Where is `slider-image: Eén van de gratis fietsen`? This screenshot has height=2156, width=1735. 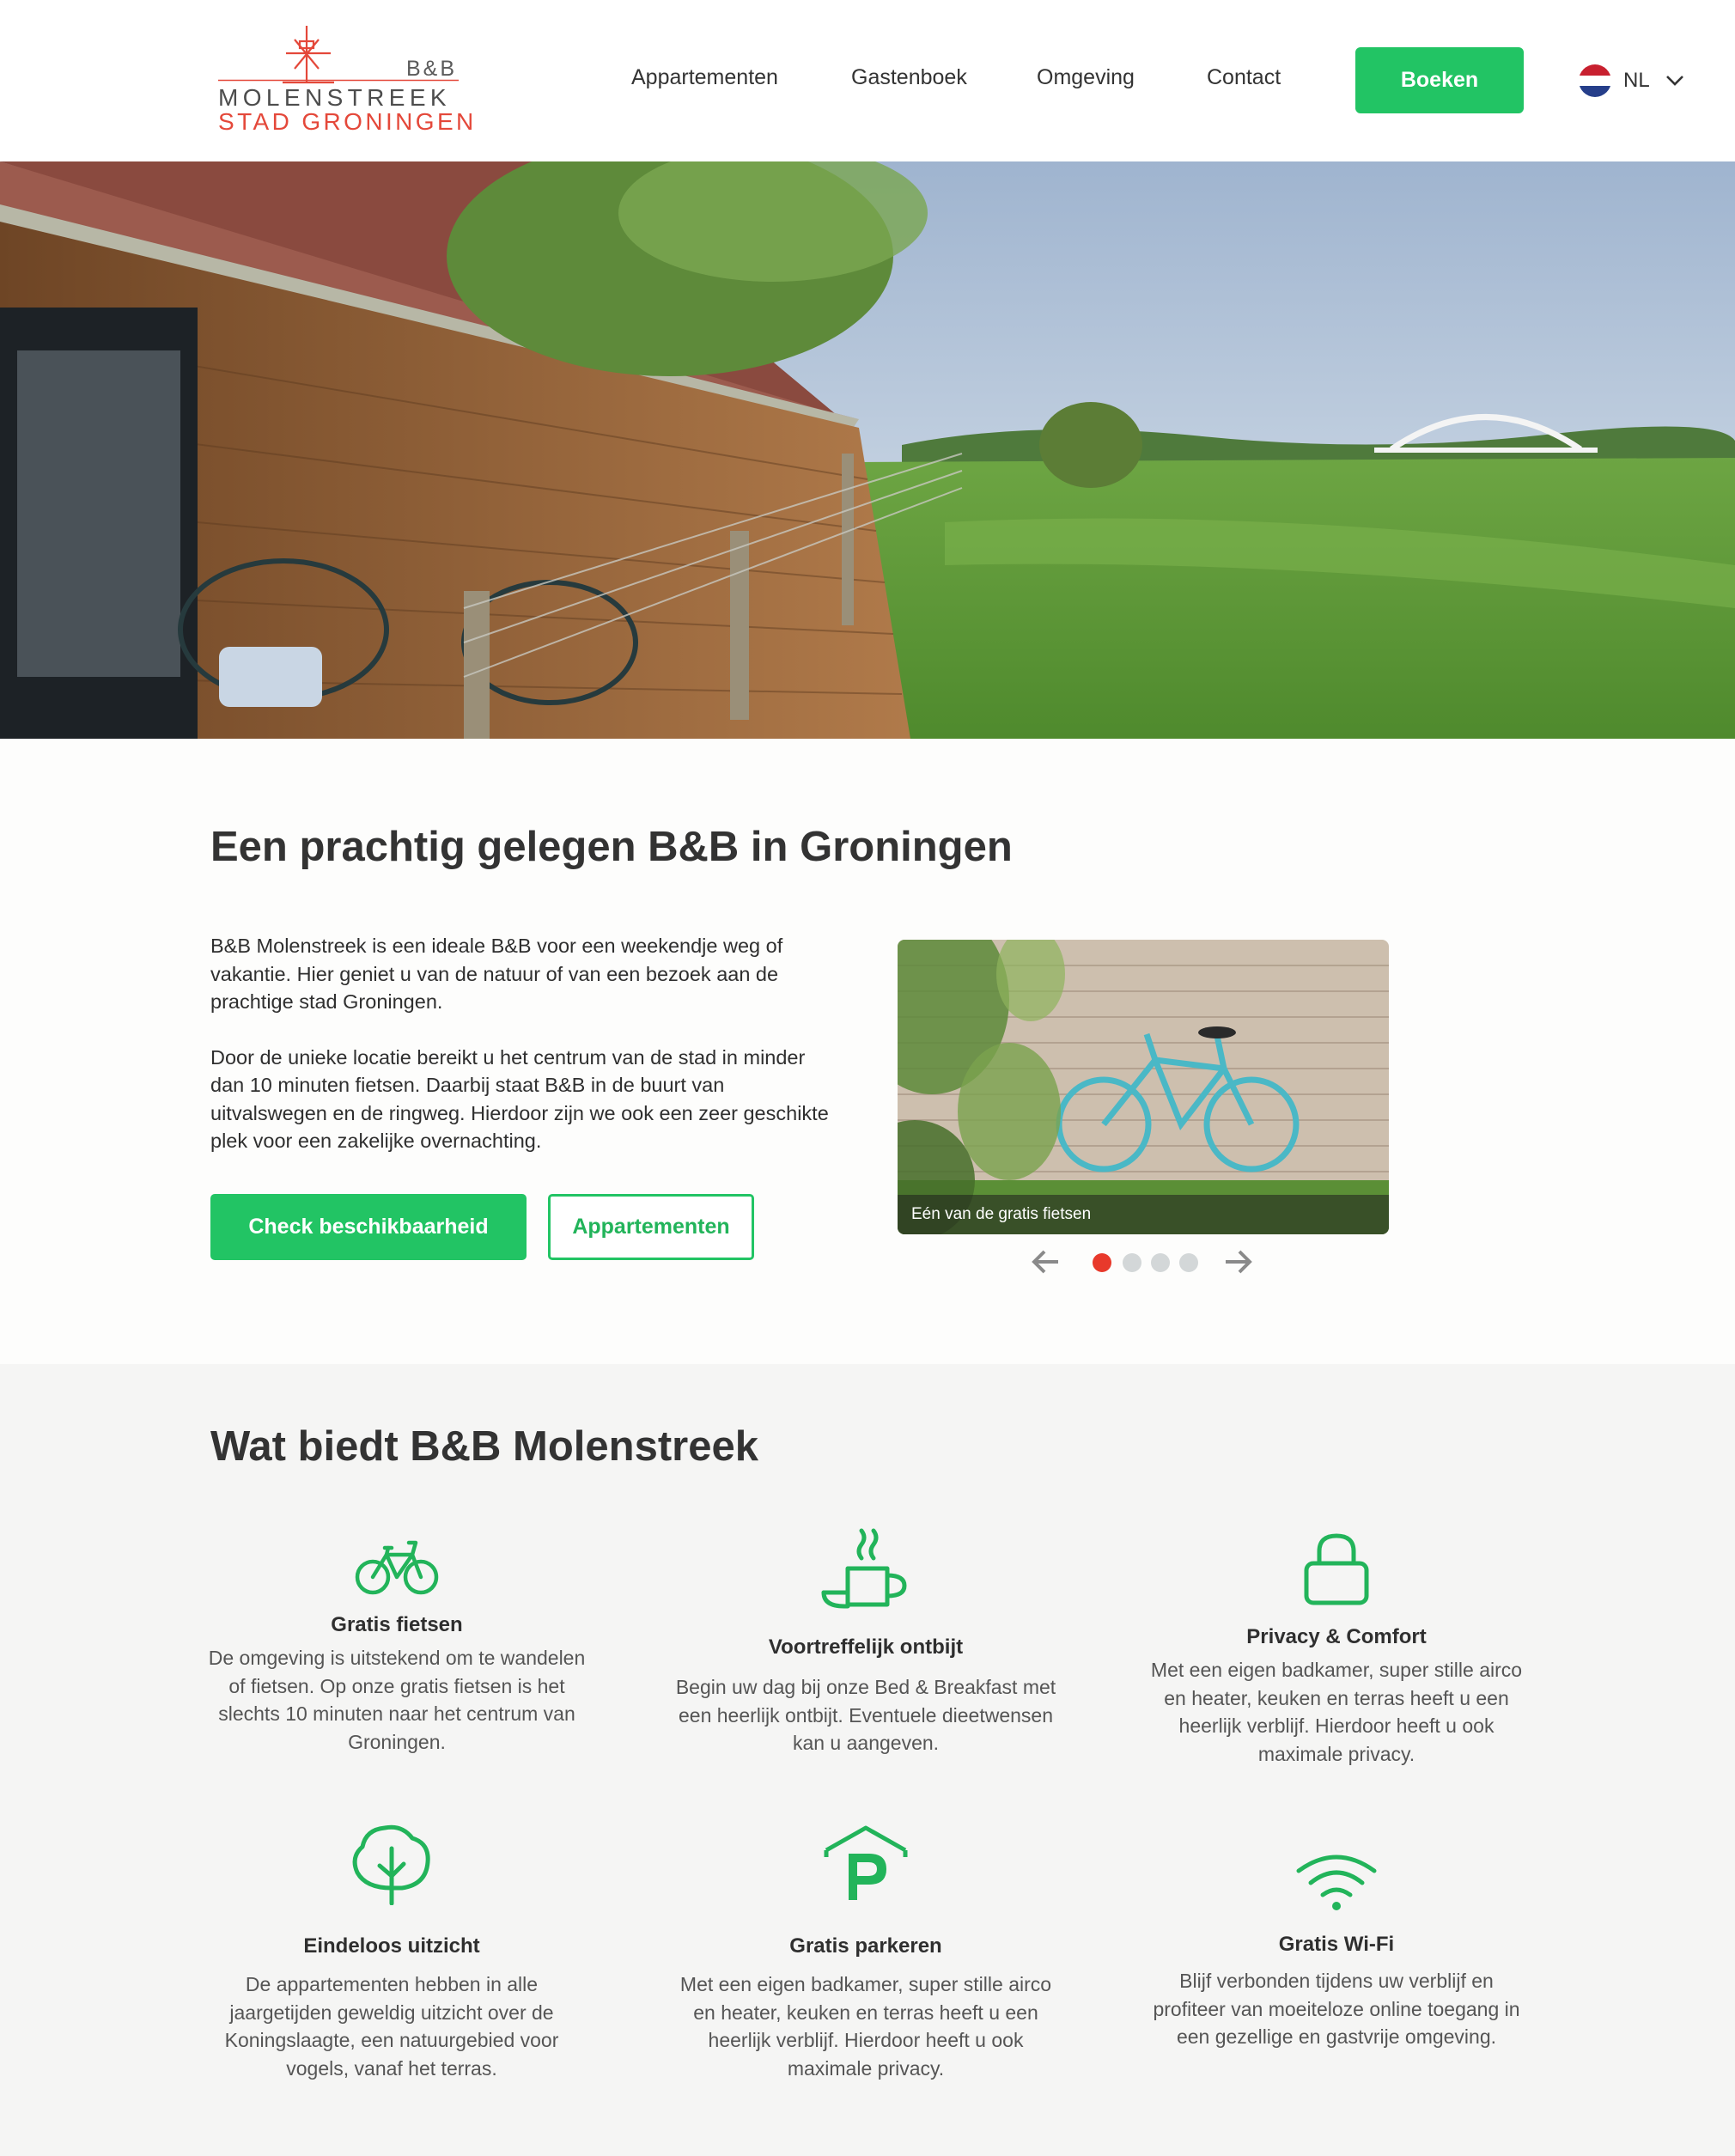
slider-image: Eén van de gratis fietsen is located at coordinates (1143, 1087).